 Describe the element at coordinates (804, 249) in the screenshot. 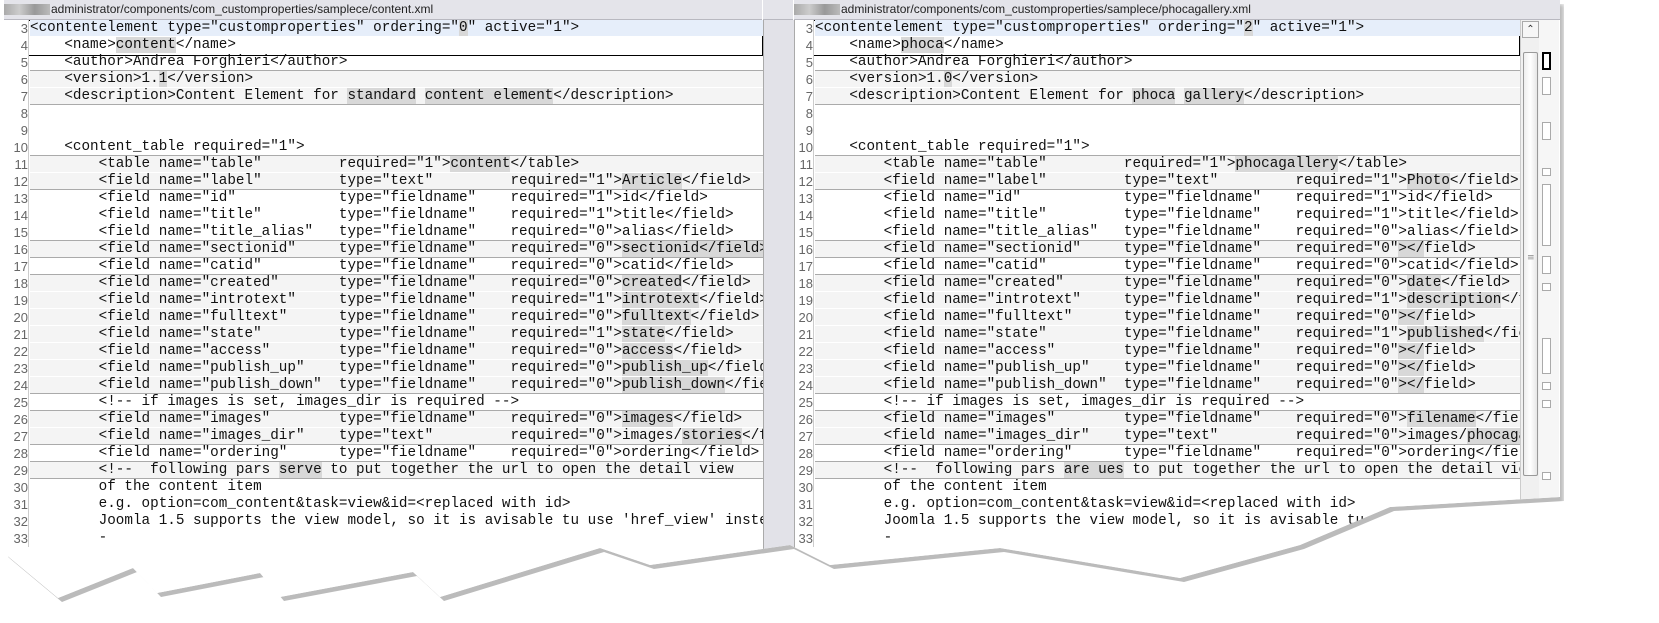

I see `line-number: 16` at that location.